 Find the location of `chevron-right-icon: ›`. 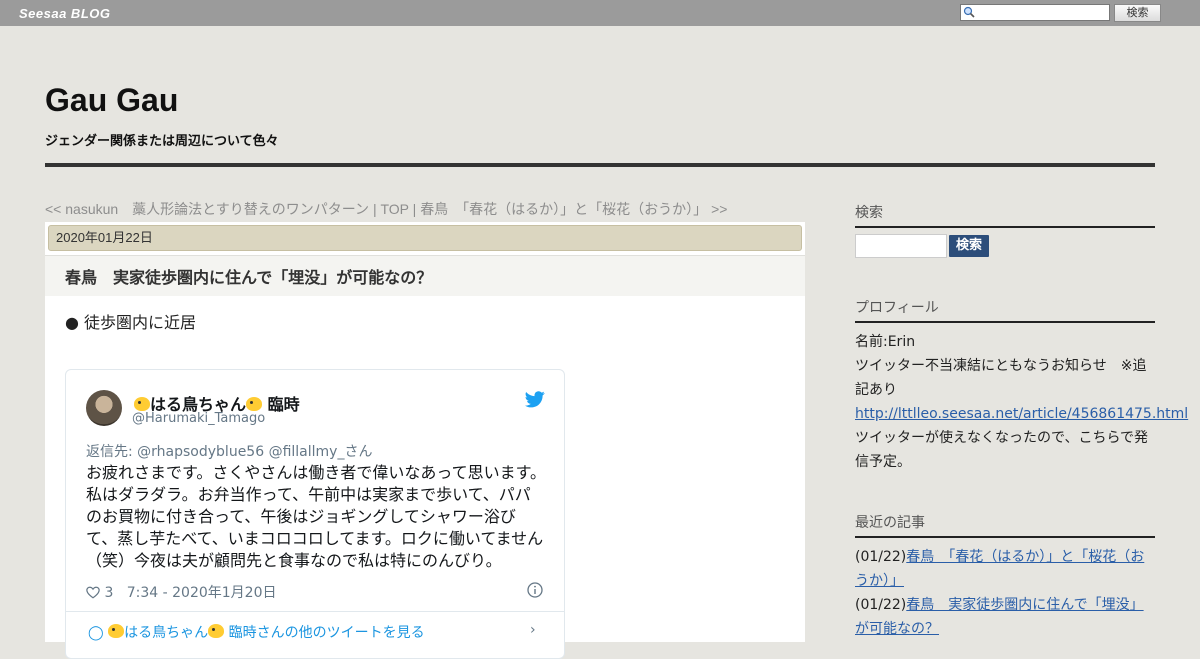

chevron-right-icon: › is located at coordinates (533, 630).